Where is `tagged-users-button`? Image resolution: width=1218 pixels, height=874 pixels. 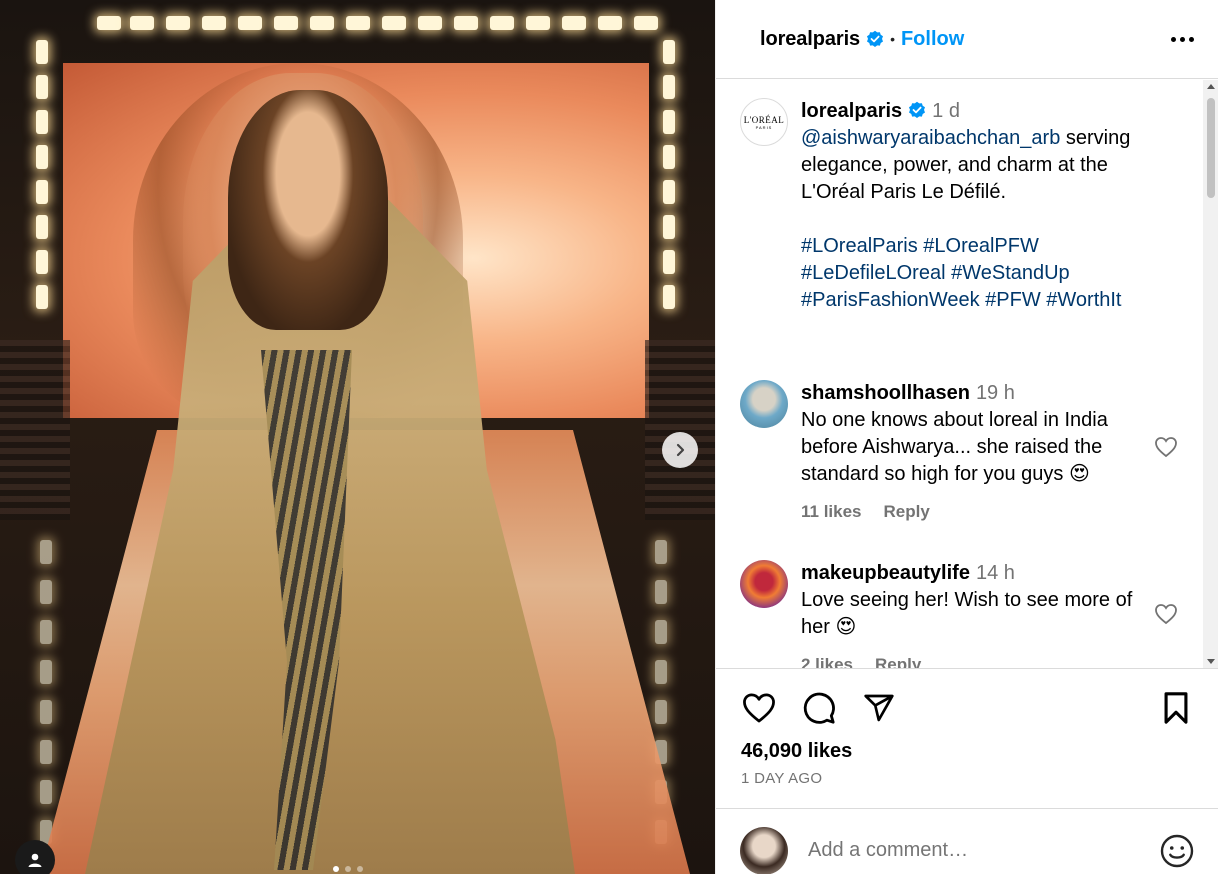
tagged-users-button is located at coordinates (35, 857).